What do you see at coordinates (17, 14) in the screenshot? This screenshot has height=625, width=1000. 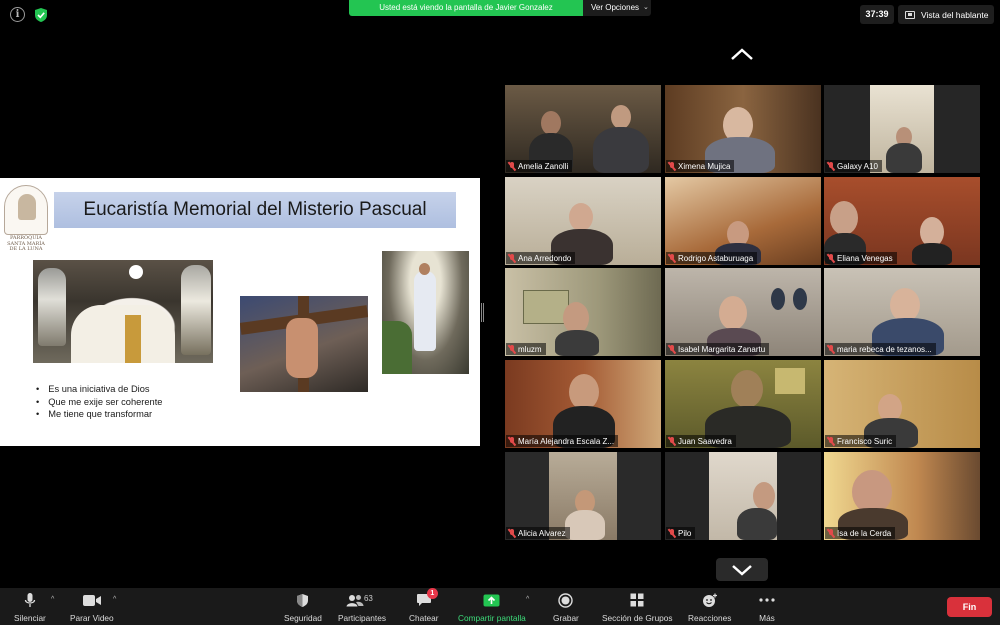 I see `info-icon: i` at bounding box center [17, 14].